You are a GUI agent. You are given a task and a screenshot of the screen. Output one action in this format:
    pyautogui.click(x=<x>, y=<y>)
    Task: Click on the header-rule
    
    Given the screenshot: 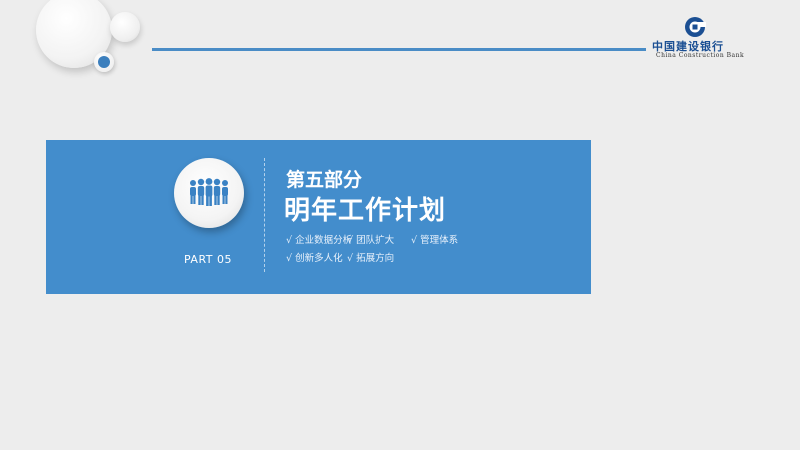 What is the action you would take?
    pyautogui.click(x=399, y=49)
    